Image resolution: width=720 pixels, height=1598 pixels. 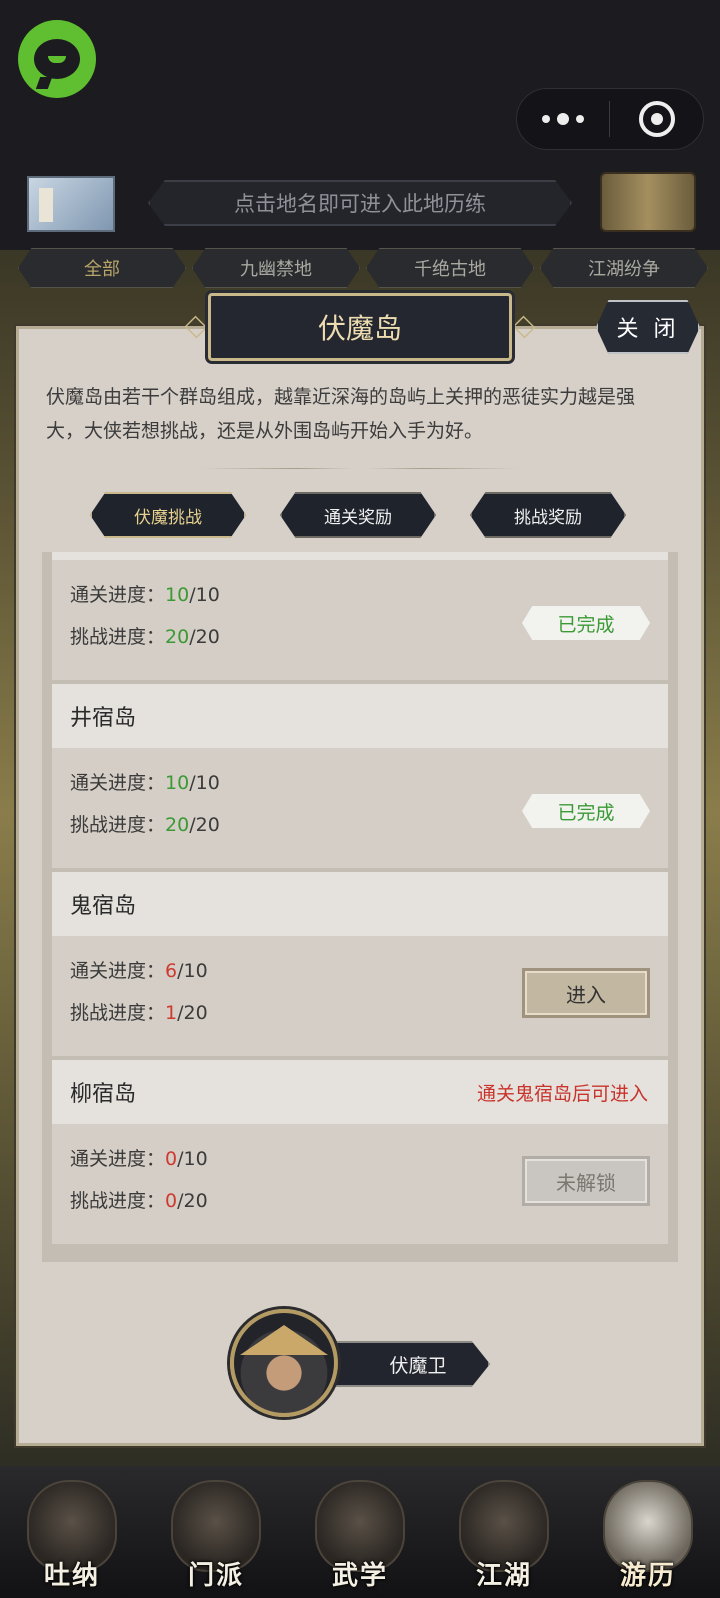 I want to click on island-card: 鬼宿岛 通关进度：6/10 挑战进度：1/20 进入, so click(x=360, y=964).